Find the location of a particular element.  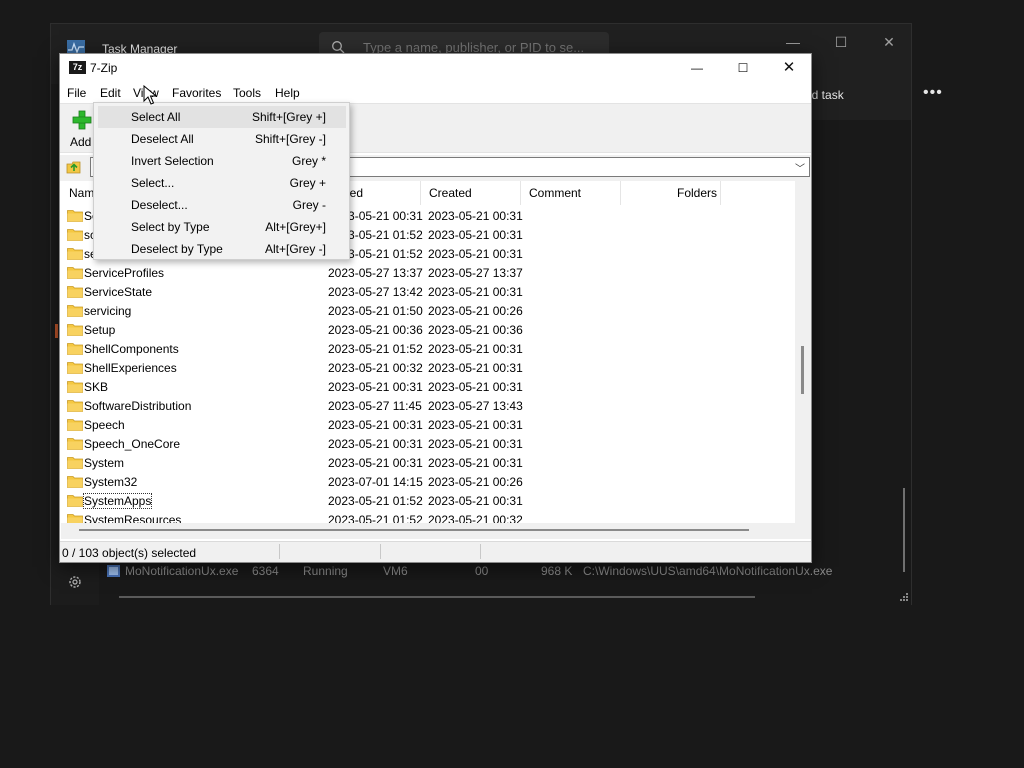

add-button-label: Add is located at coordinates (81, 142).